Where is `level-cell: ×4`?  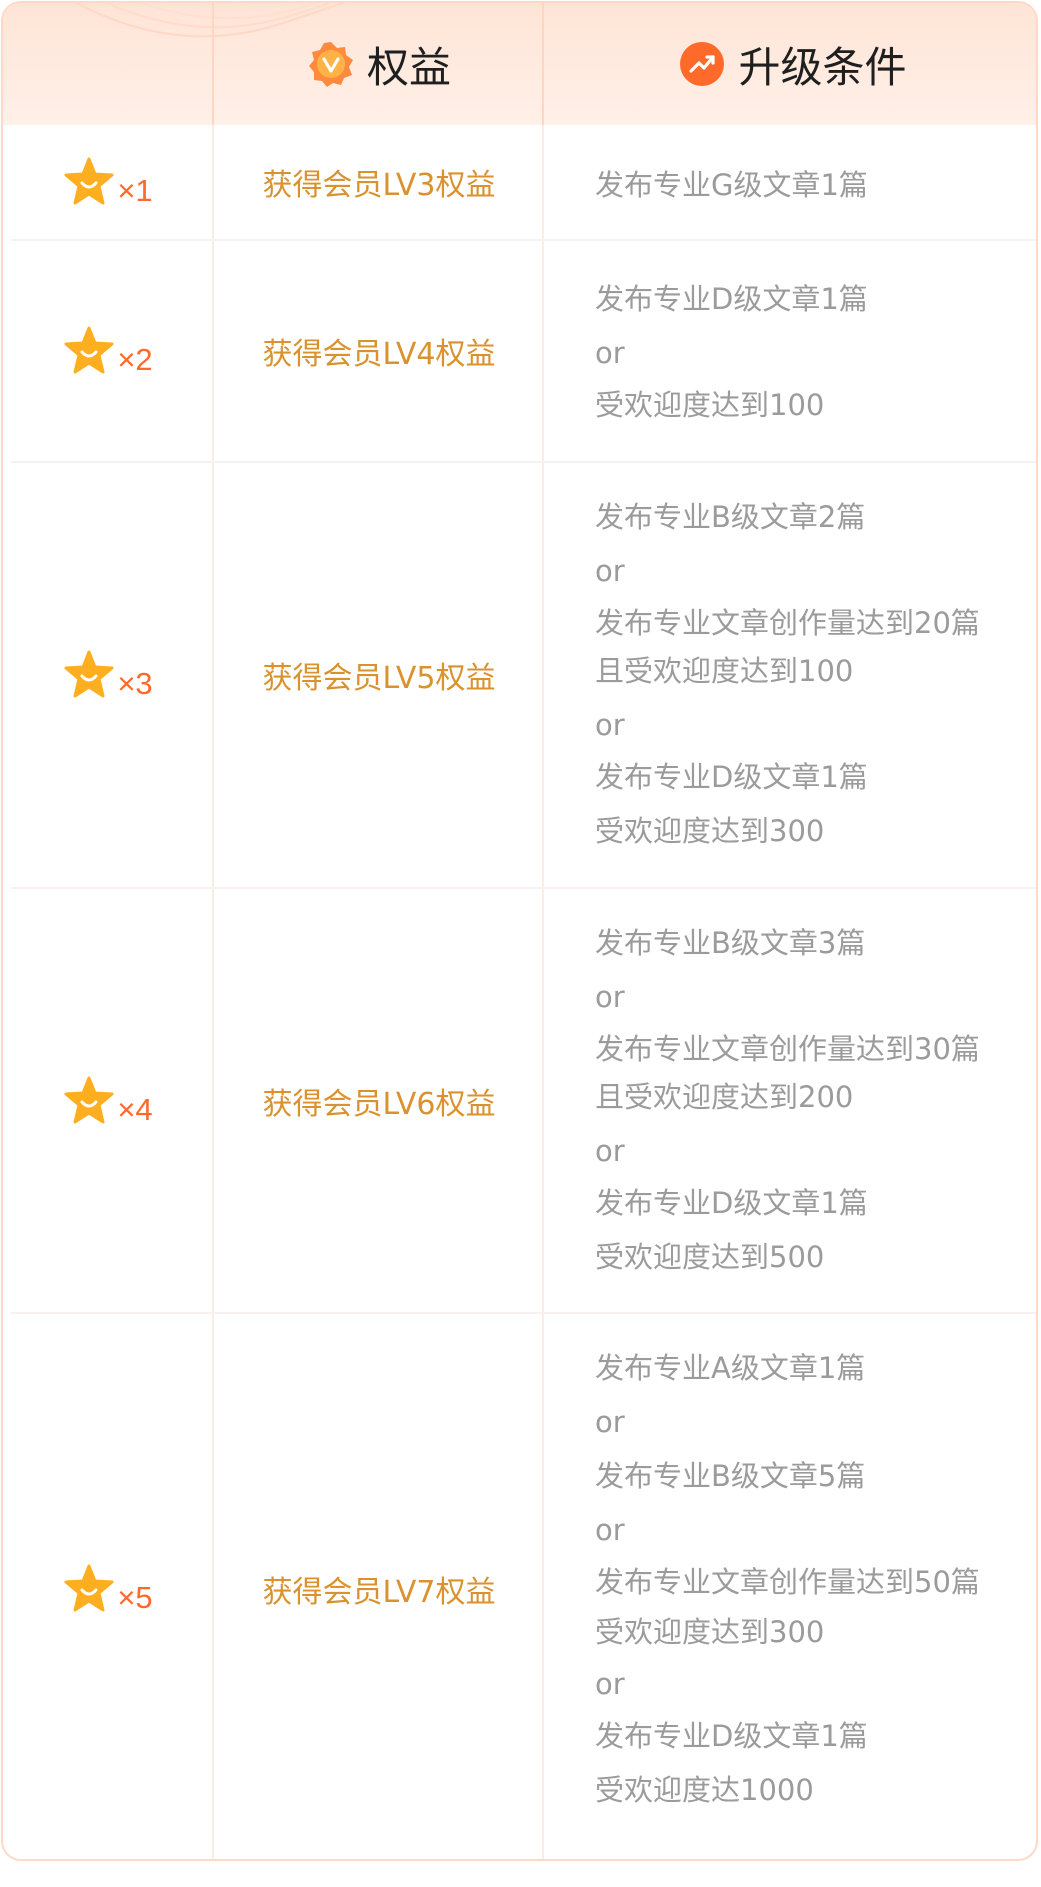
level-cell: ×4 is located at coordinates (108, 1100).